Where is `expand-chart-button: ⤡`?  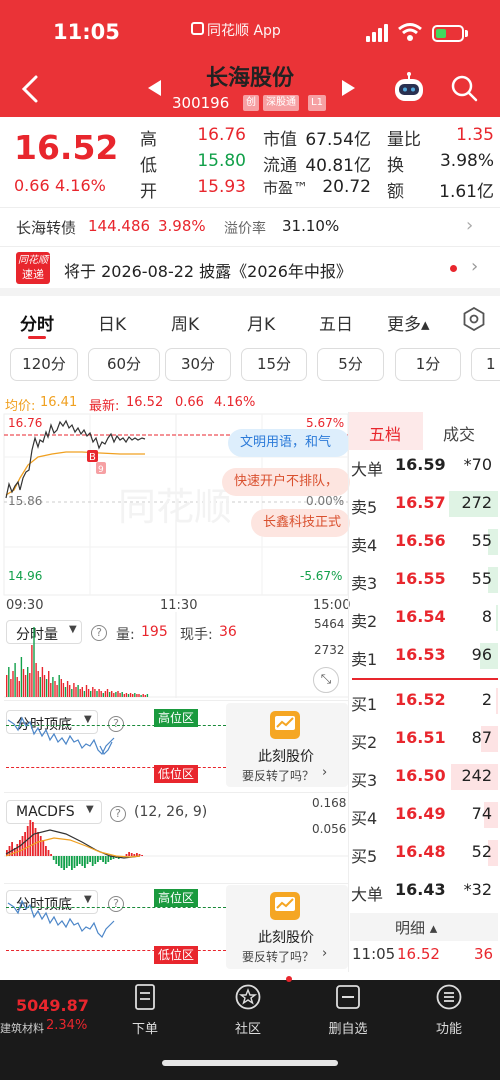
expand-chart-button: ⤡ is located at coordinates (326, 680).